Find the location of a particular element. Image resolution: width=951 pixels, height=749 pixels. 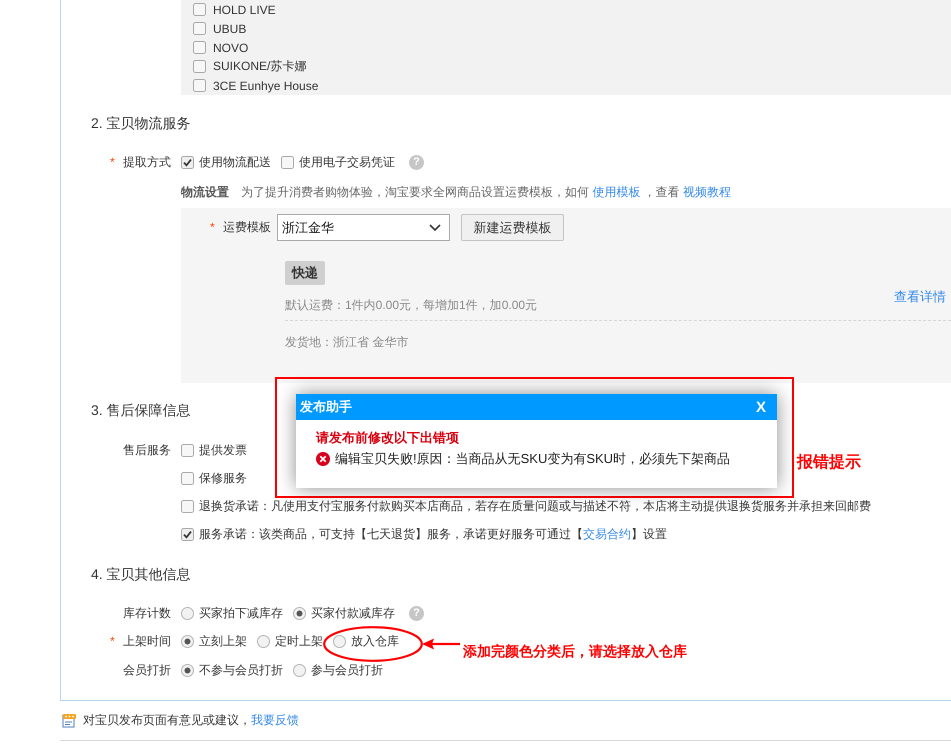

new-template-button: 新建运费模板 is located at coordinates (512, 227).